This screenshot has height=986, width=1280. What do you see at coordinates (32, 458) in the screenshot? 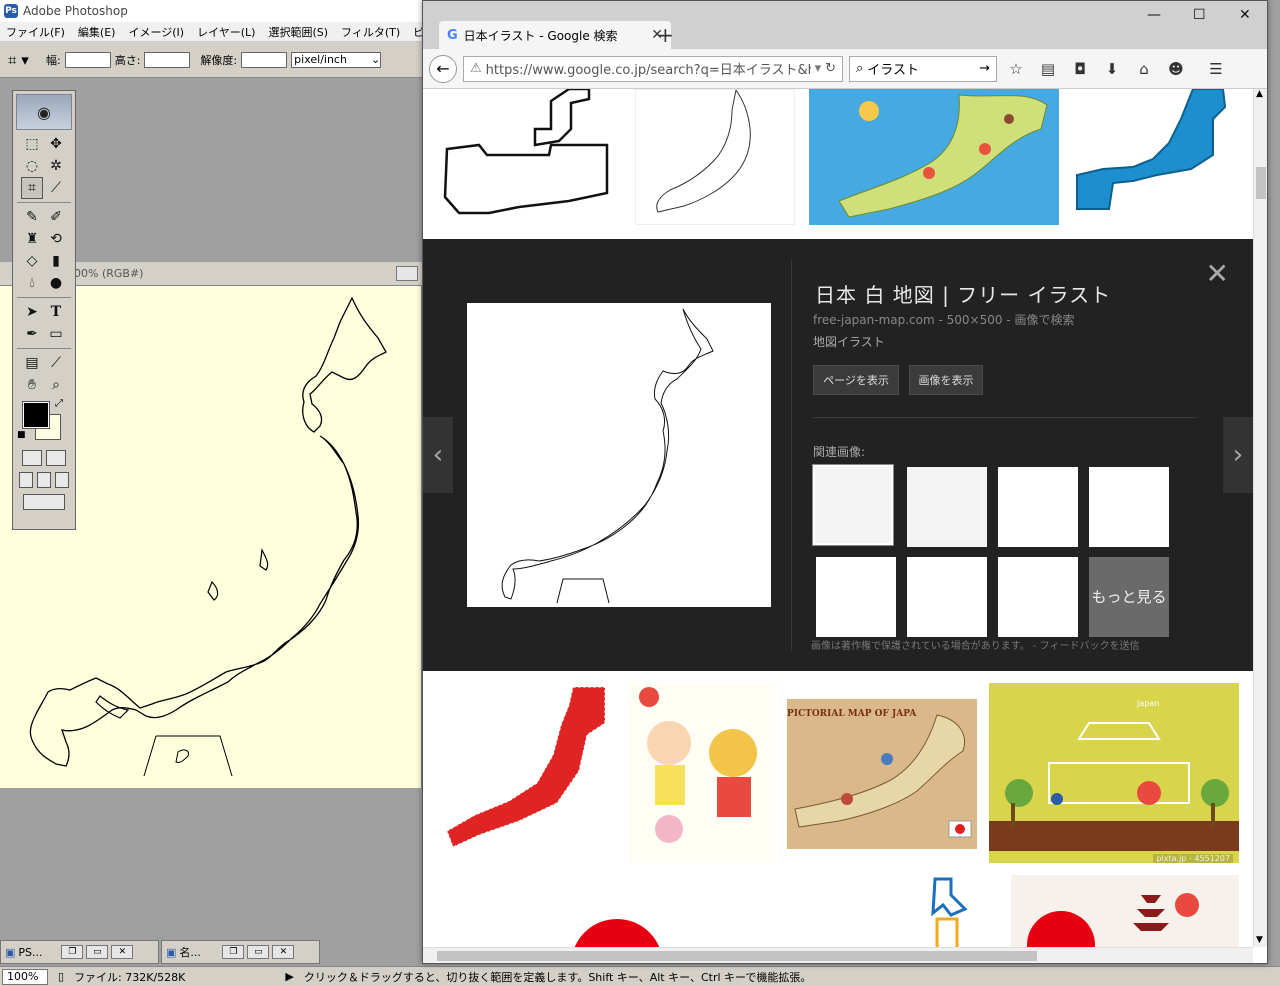
I see `standard-mode-button` at bounding box center [32, 458].